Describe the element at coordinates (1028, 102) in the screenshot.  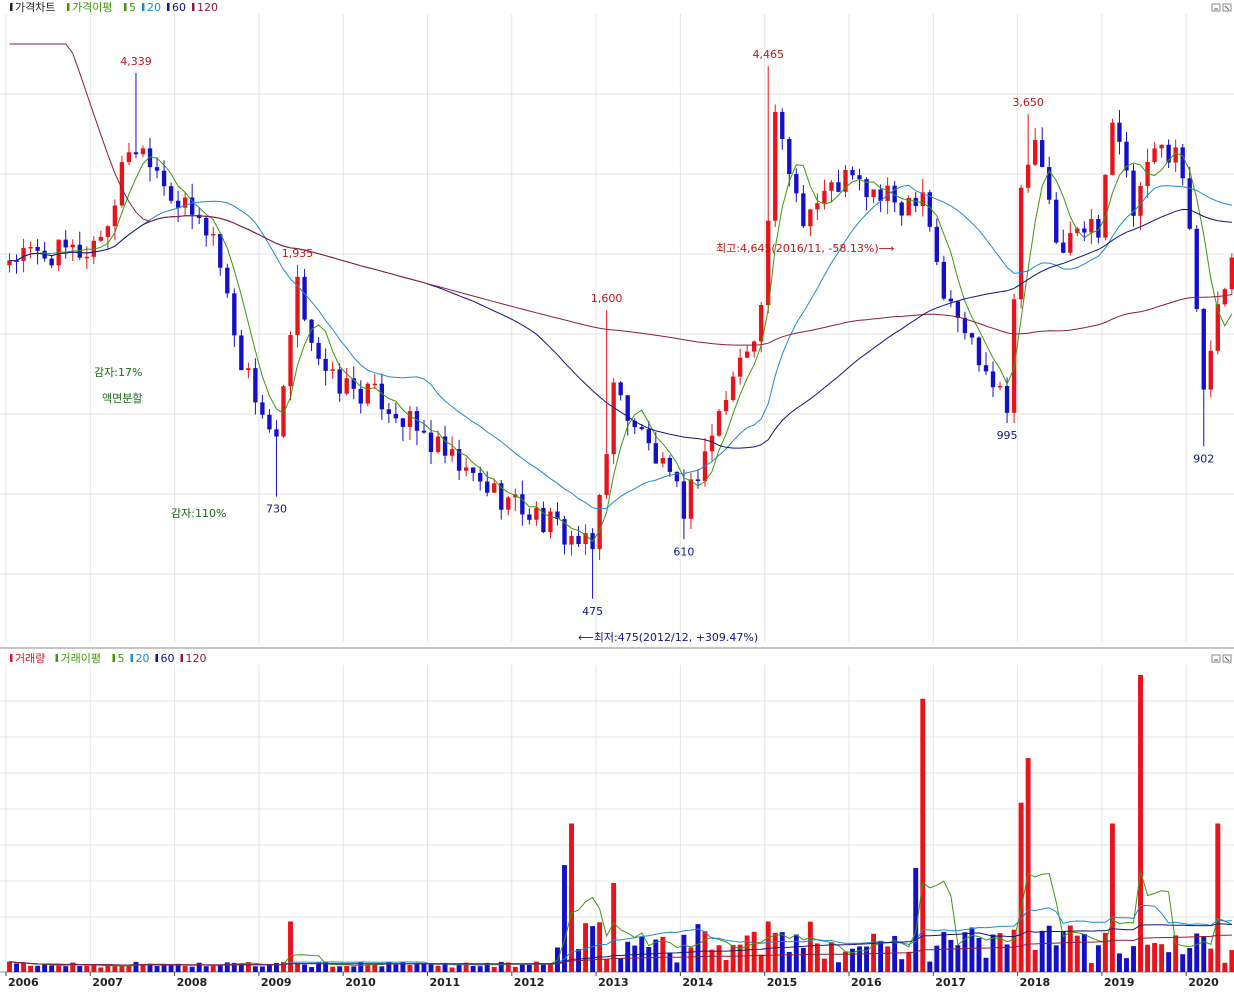
I see `peak-label: 3,650` at that location.